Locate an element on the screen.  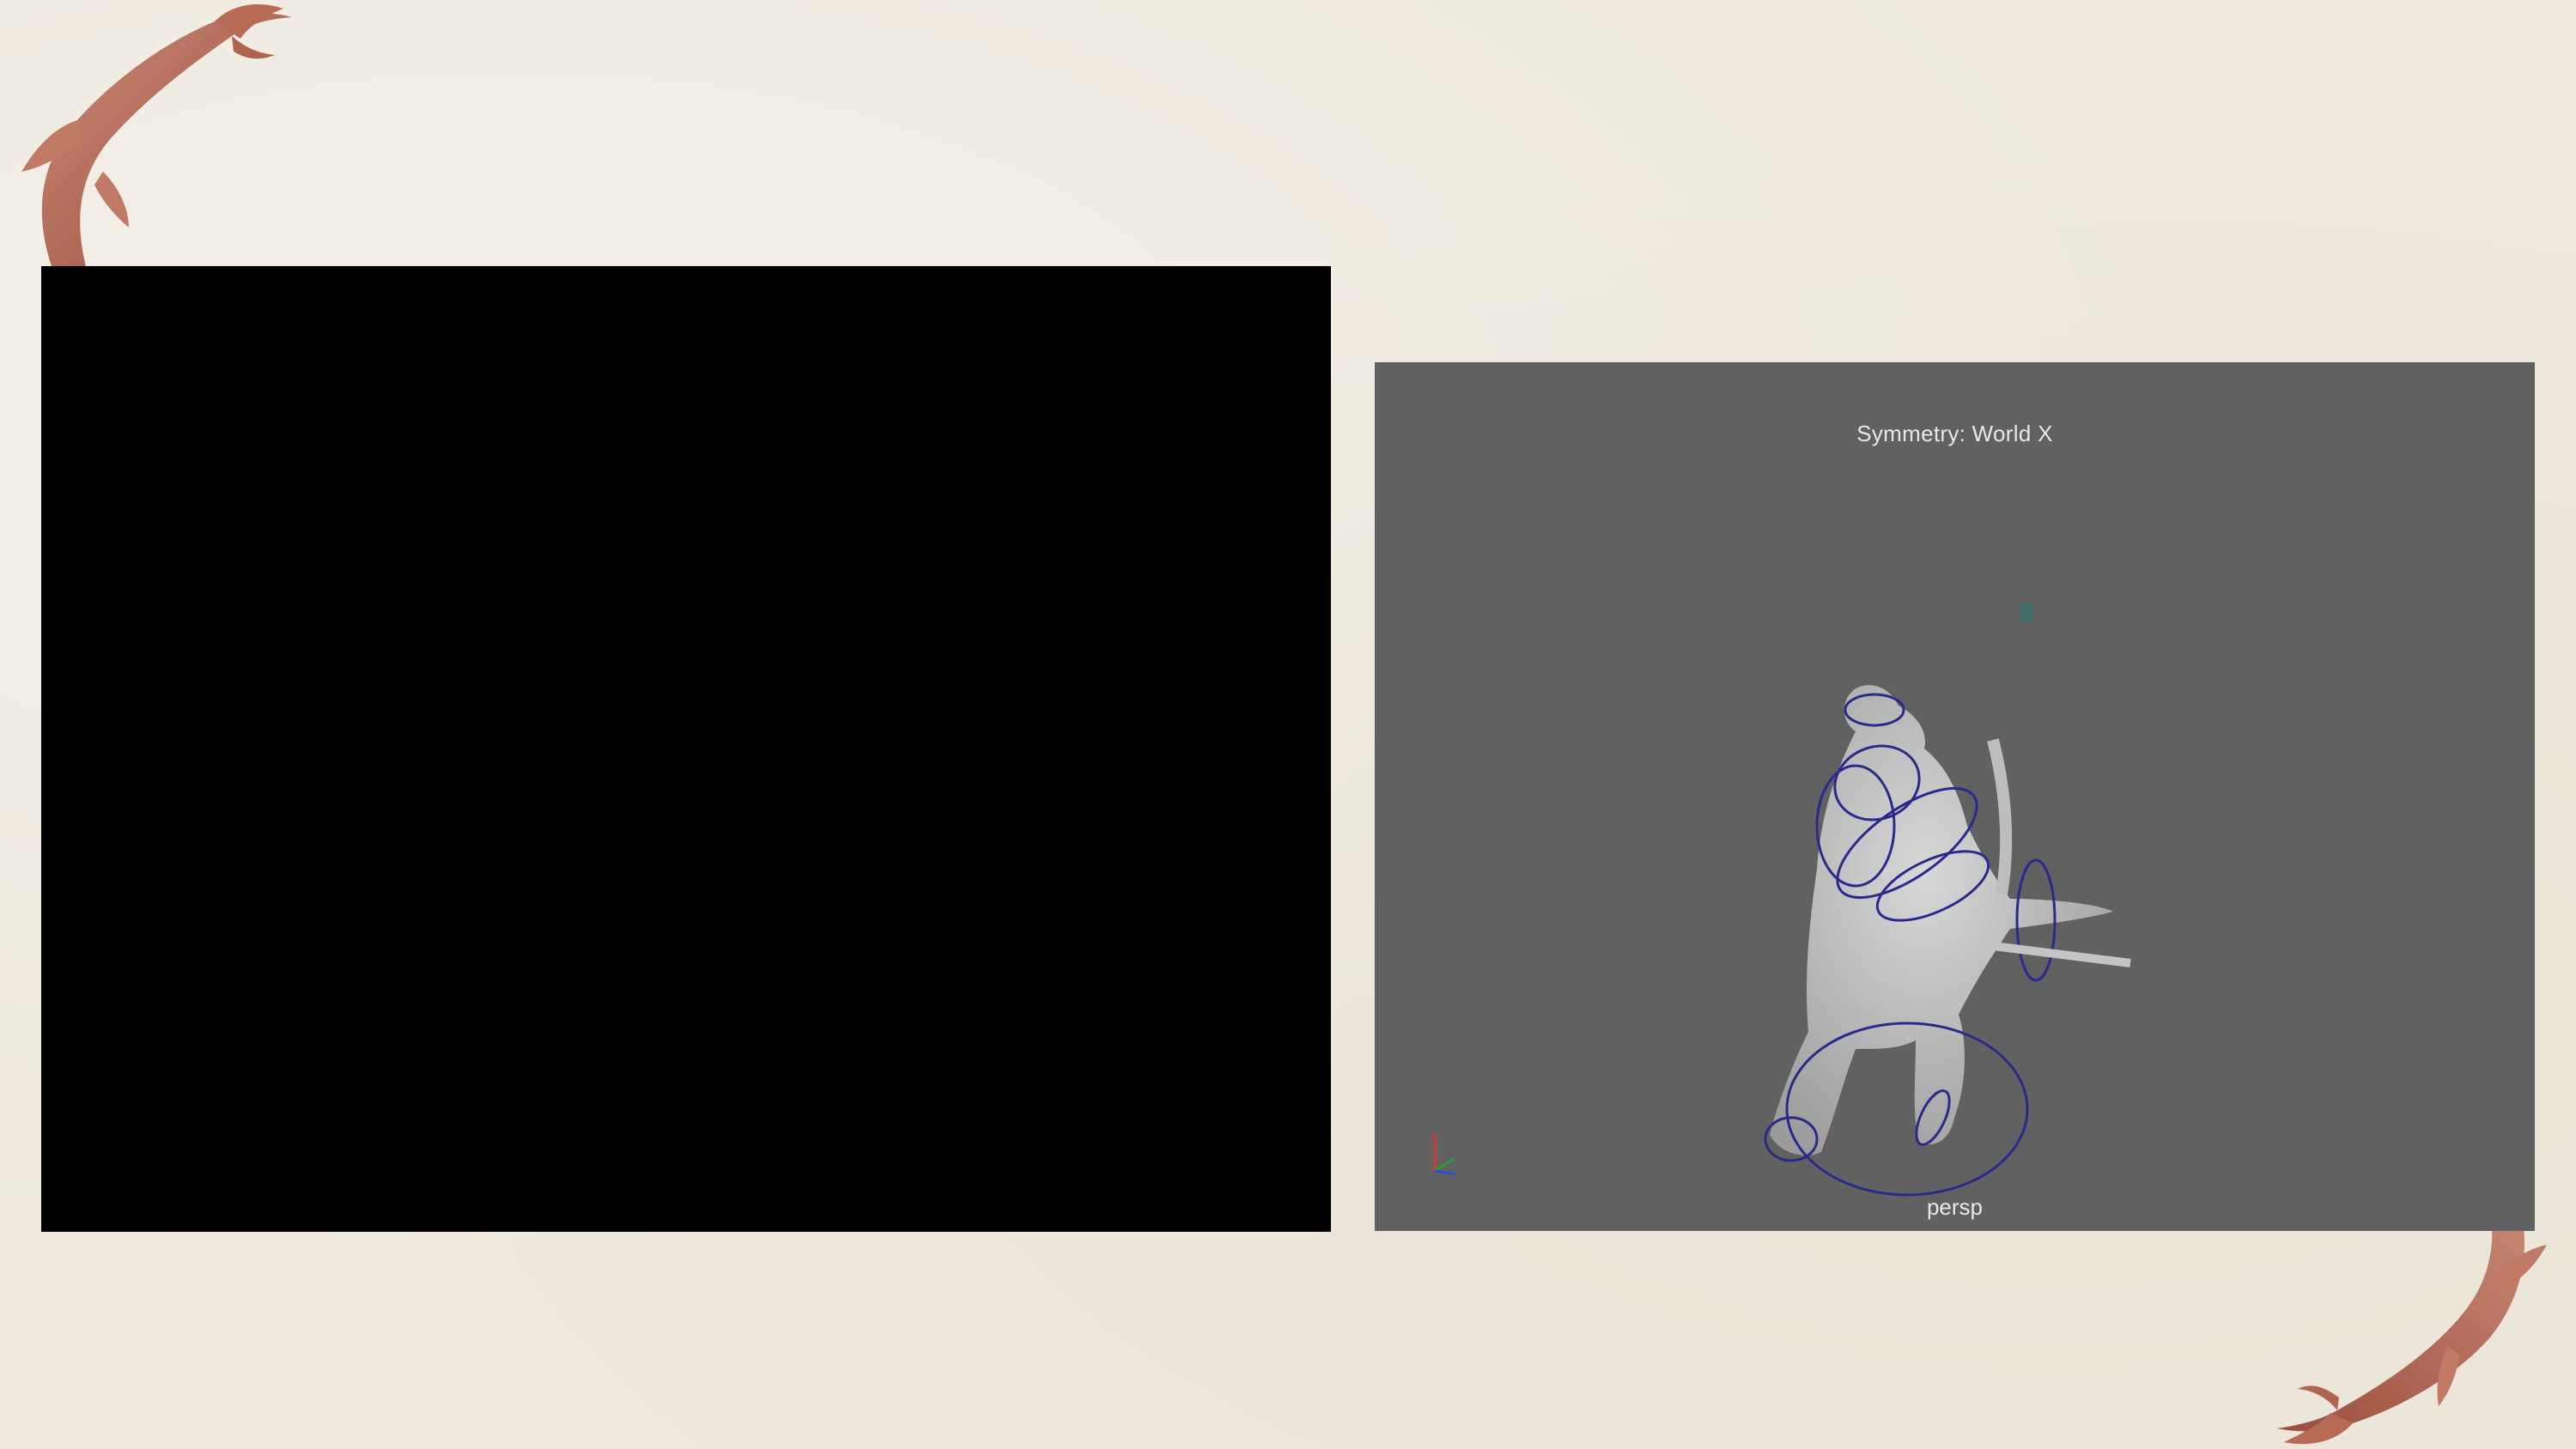
koi-fish-top-left-icon is located at coordinates (156, 135).